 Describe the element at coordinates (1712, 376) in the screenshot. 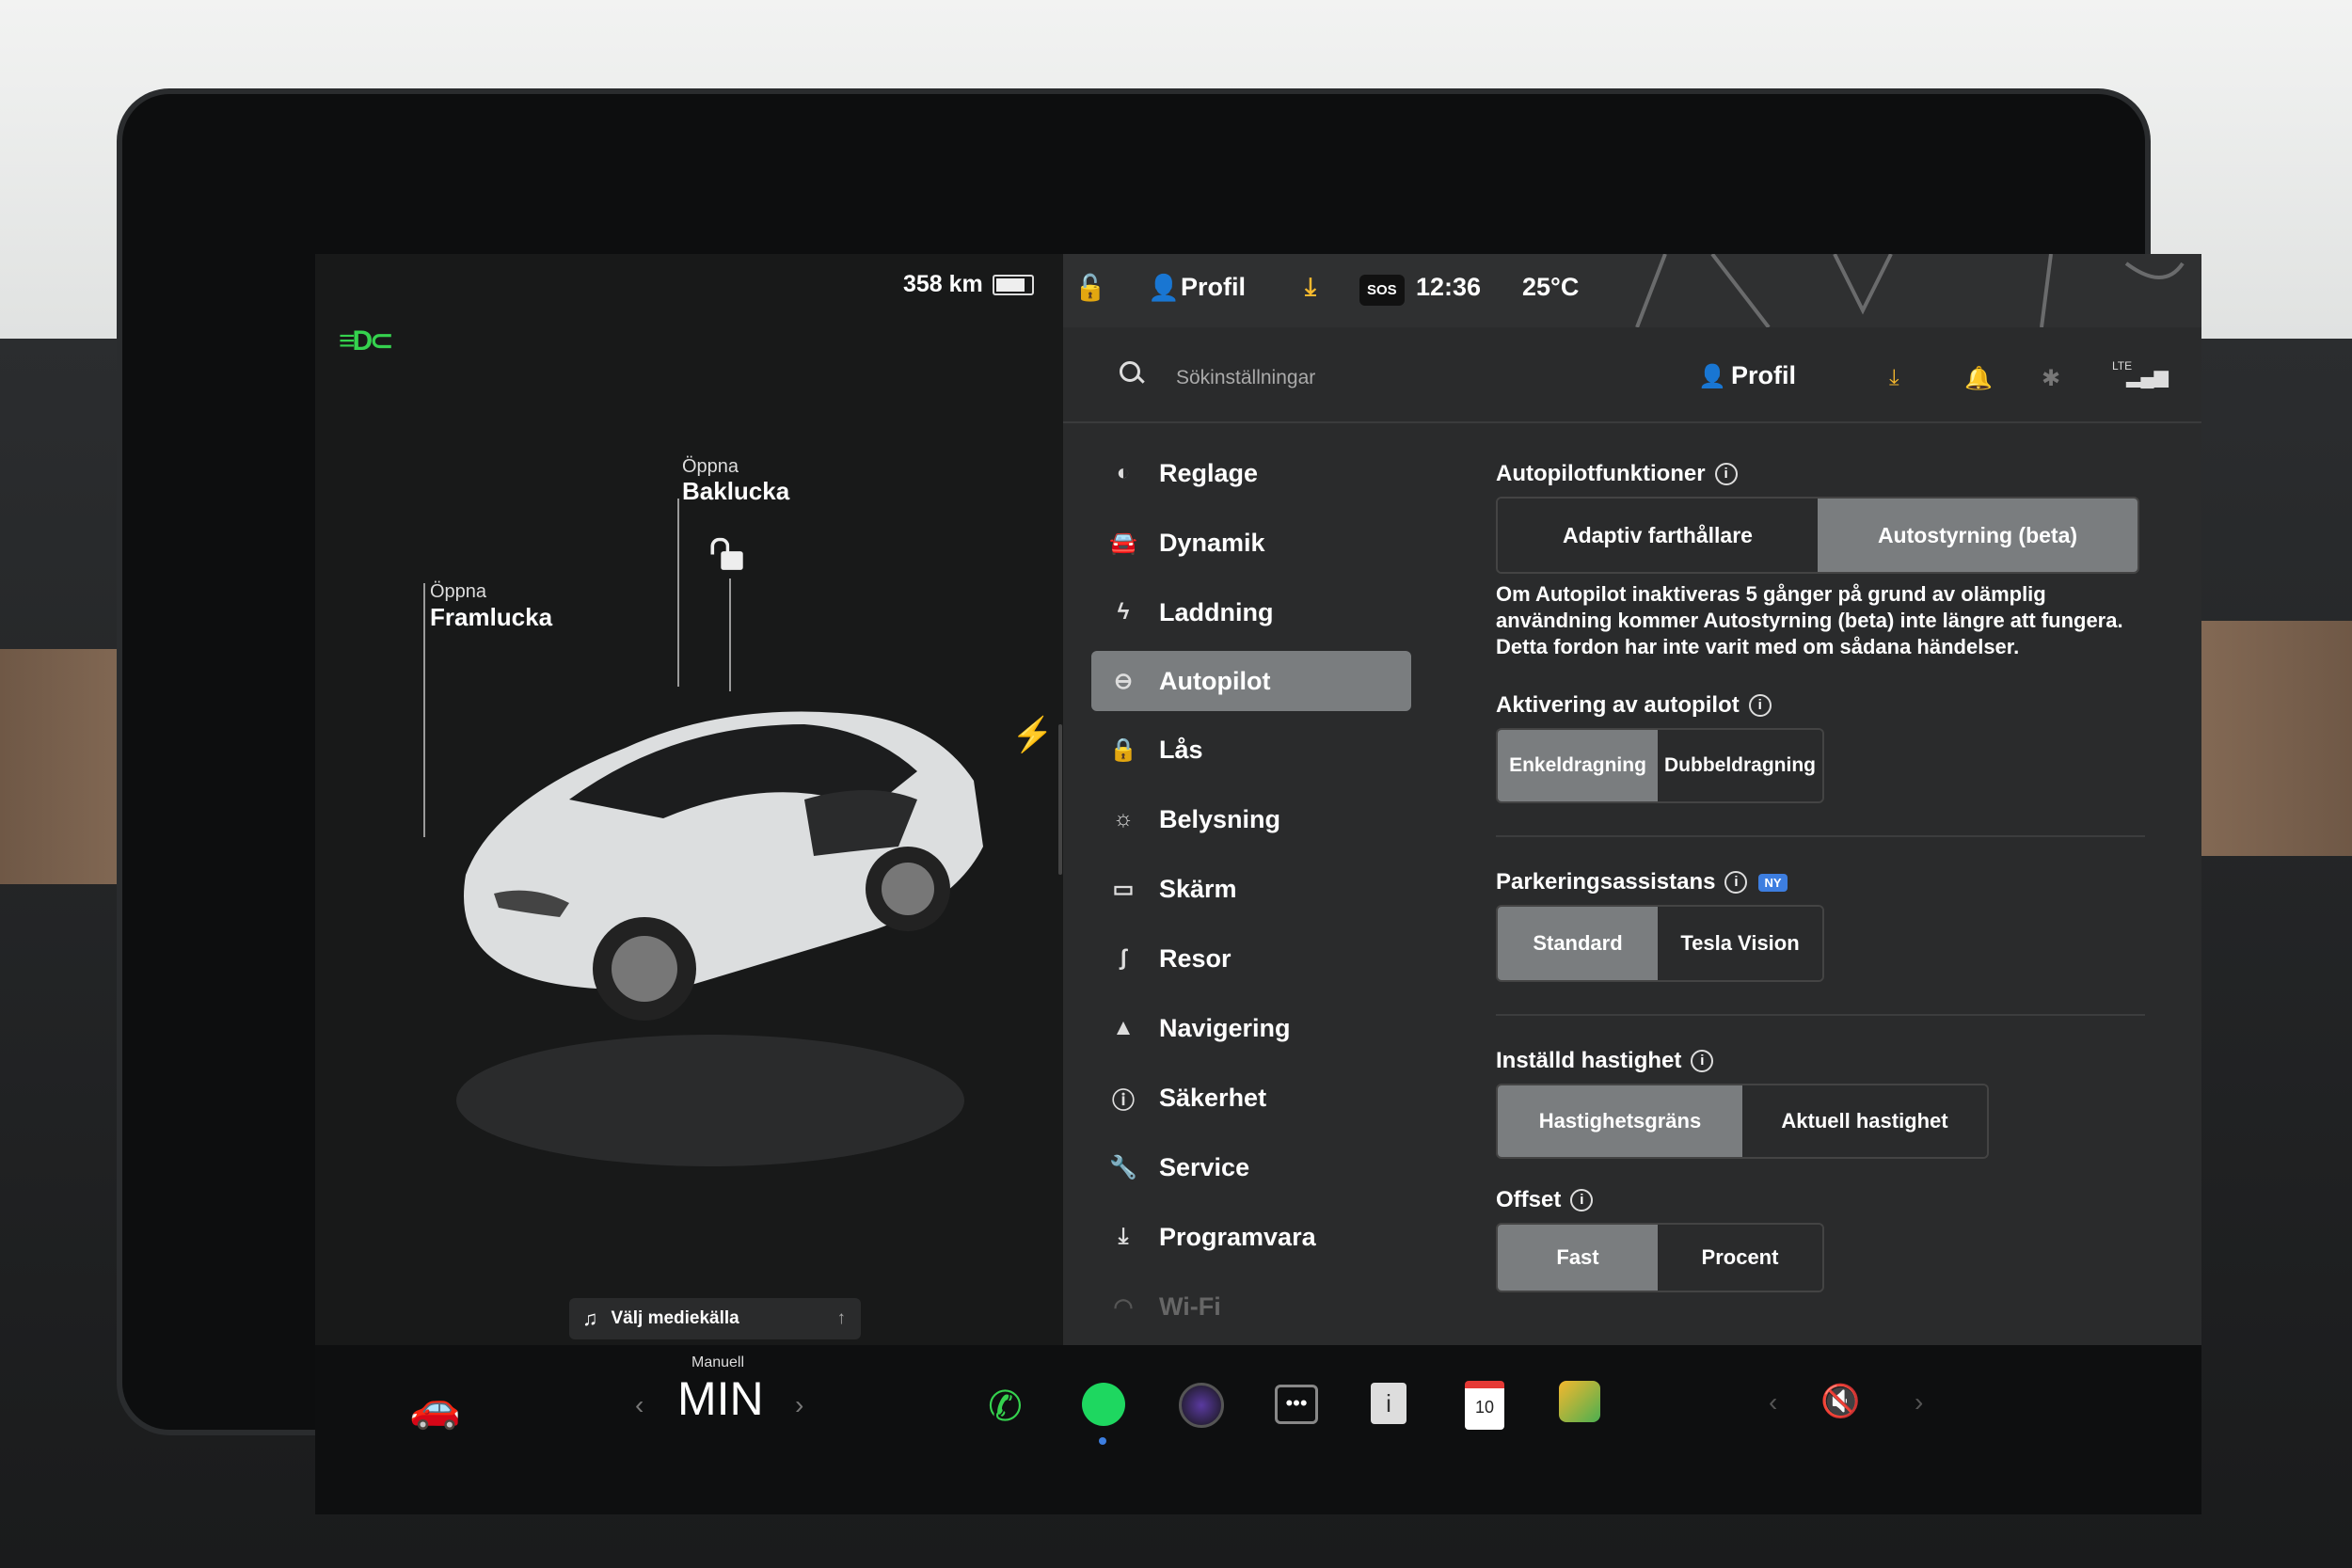

I see `profile-header-icon: 👤` at that location.